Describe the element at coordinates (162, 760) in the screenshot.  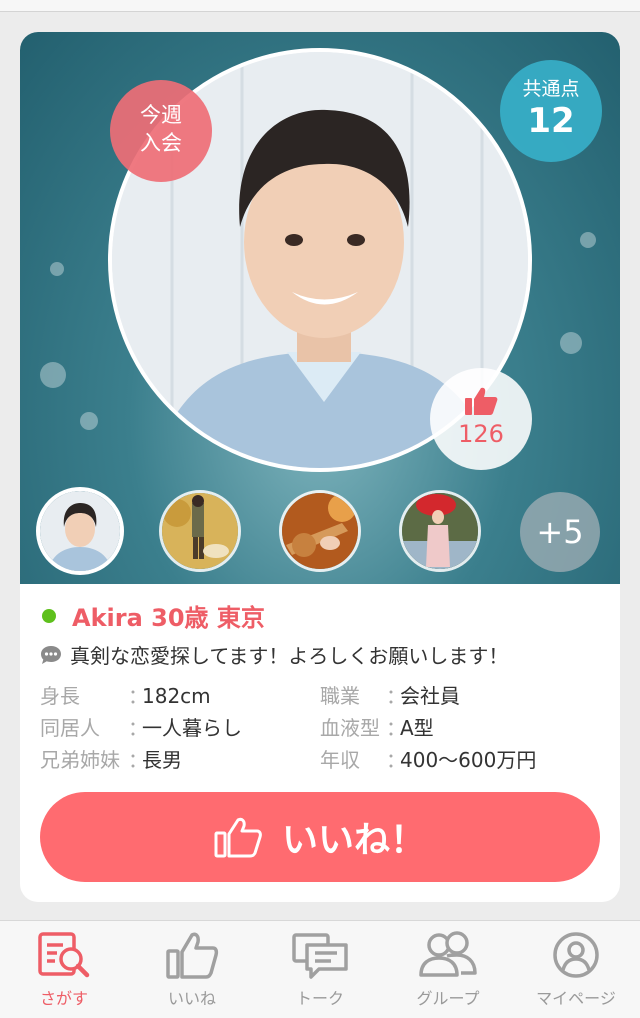
I see `attr-value: 長男` at that location.